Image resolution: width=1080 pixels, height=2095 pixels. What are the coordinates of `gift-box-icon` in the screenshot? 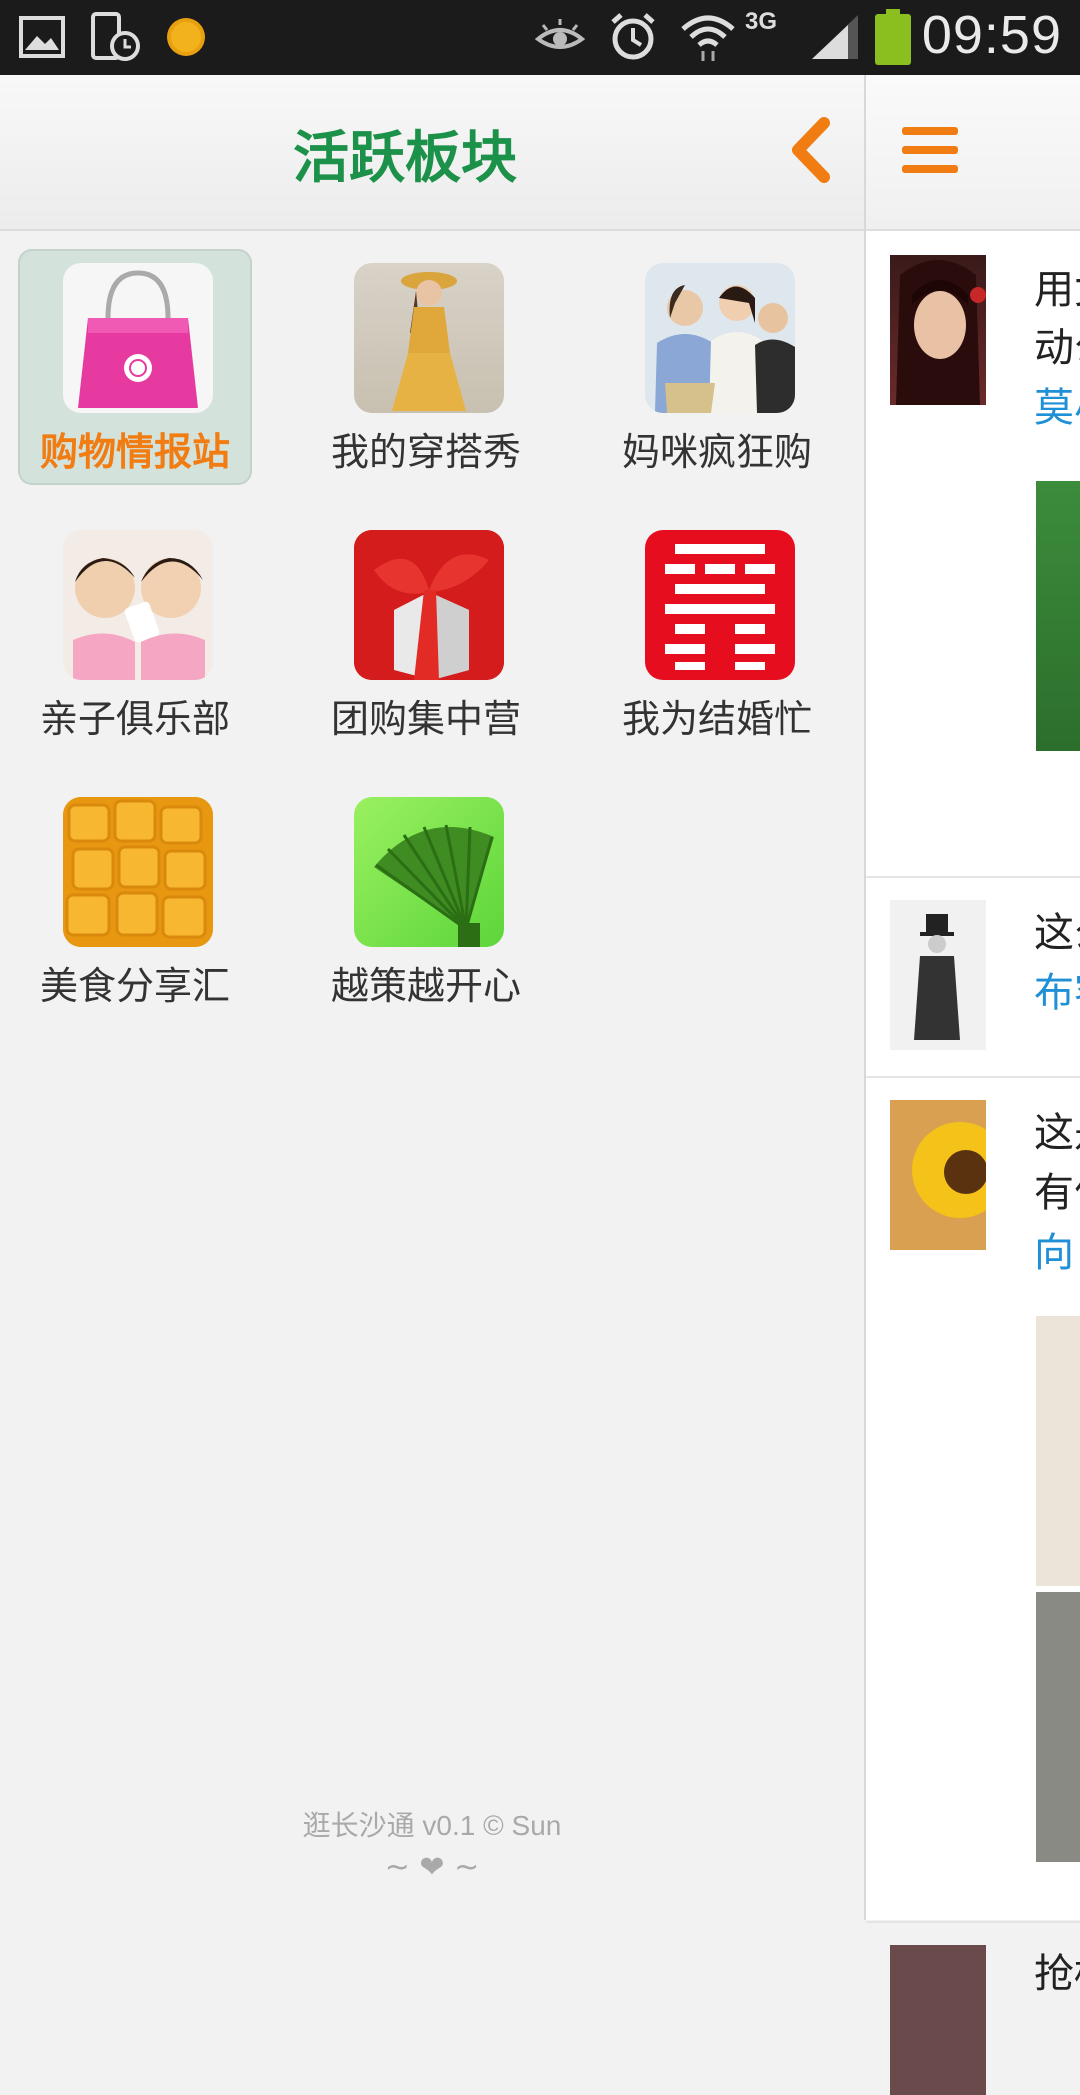 It's located at (429, 605).